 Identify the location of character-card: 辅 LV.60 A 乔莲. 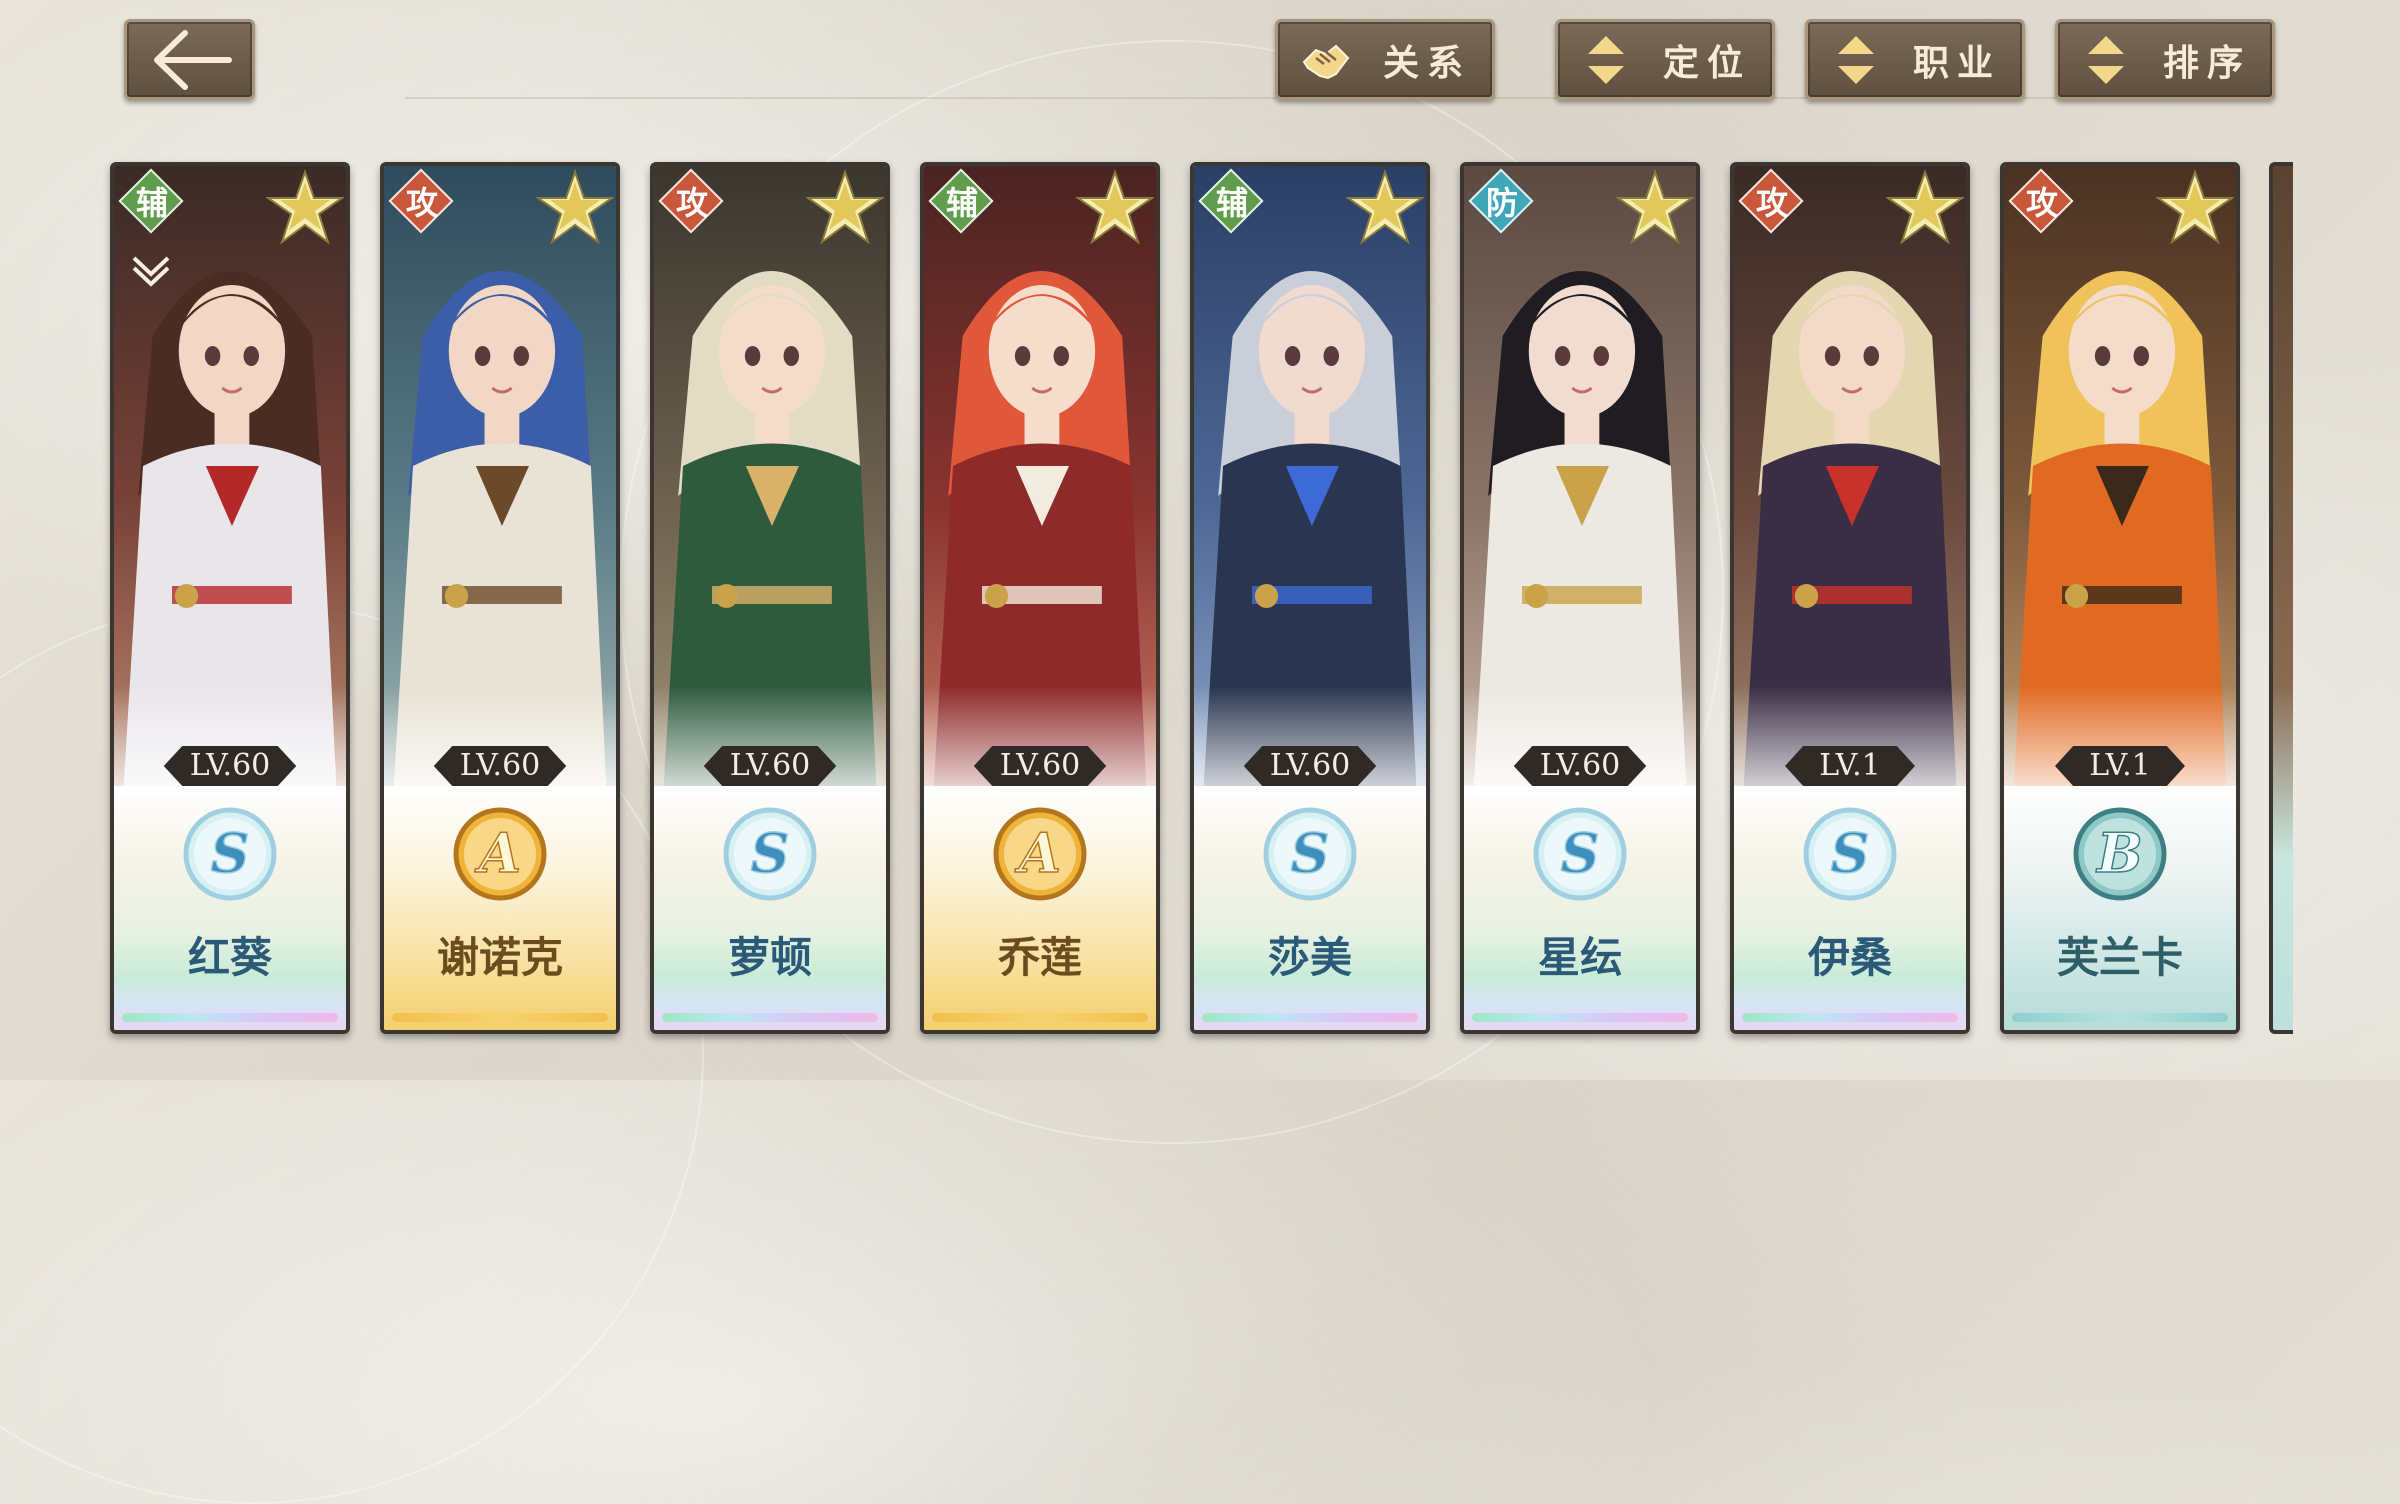
(1040, 598).